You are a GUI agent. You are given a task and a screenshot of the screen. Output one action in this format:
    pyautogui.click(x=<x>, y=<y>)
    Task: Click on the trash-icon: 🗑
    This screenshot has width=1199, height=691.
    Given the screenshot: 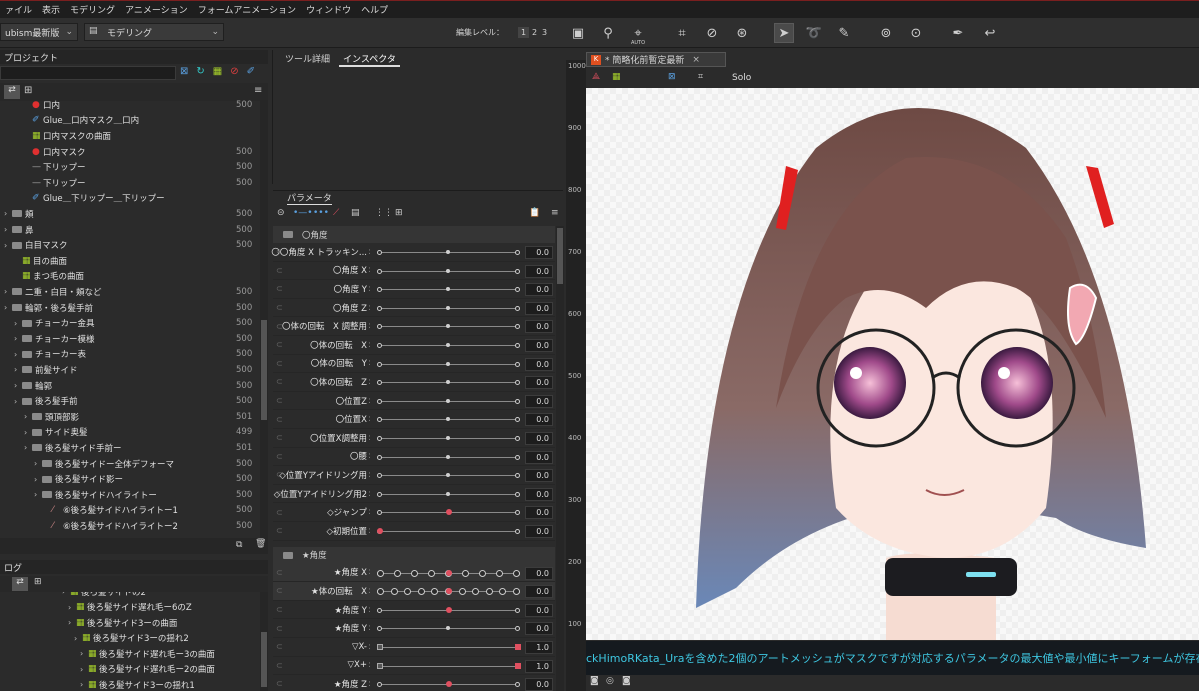 What is the action you would take?
    pyautogui.click(x=260, y=544)
    